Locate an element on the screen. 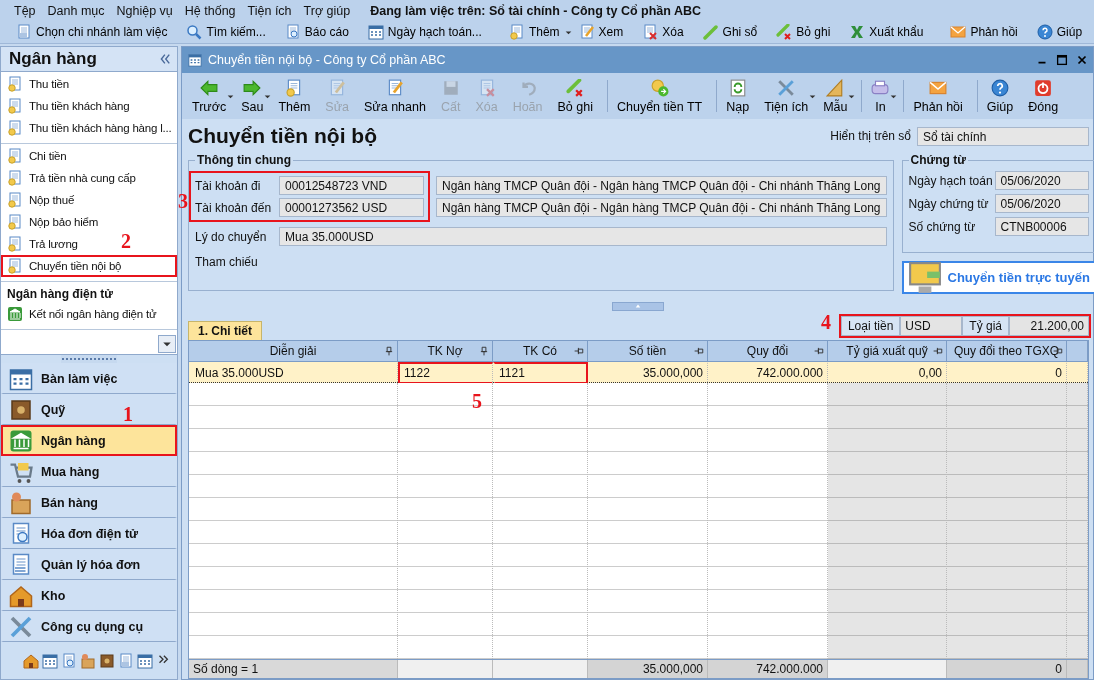  column-header: Tỷ giá xuất quỹ is located at coordinates (887, 351).